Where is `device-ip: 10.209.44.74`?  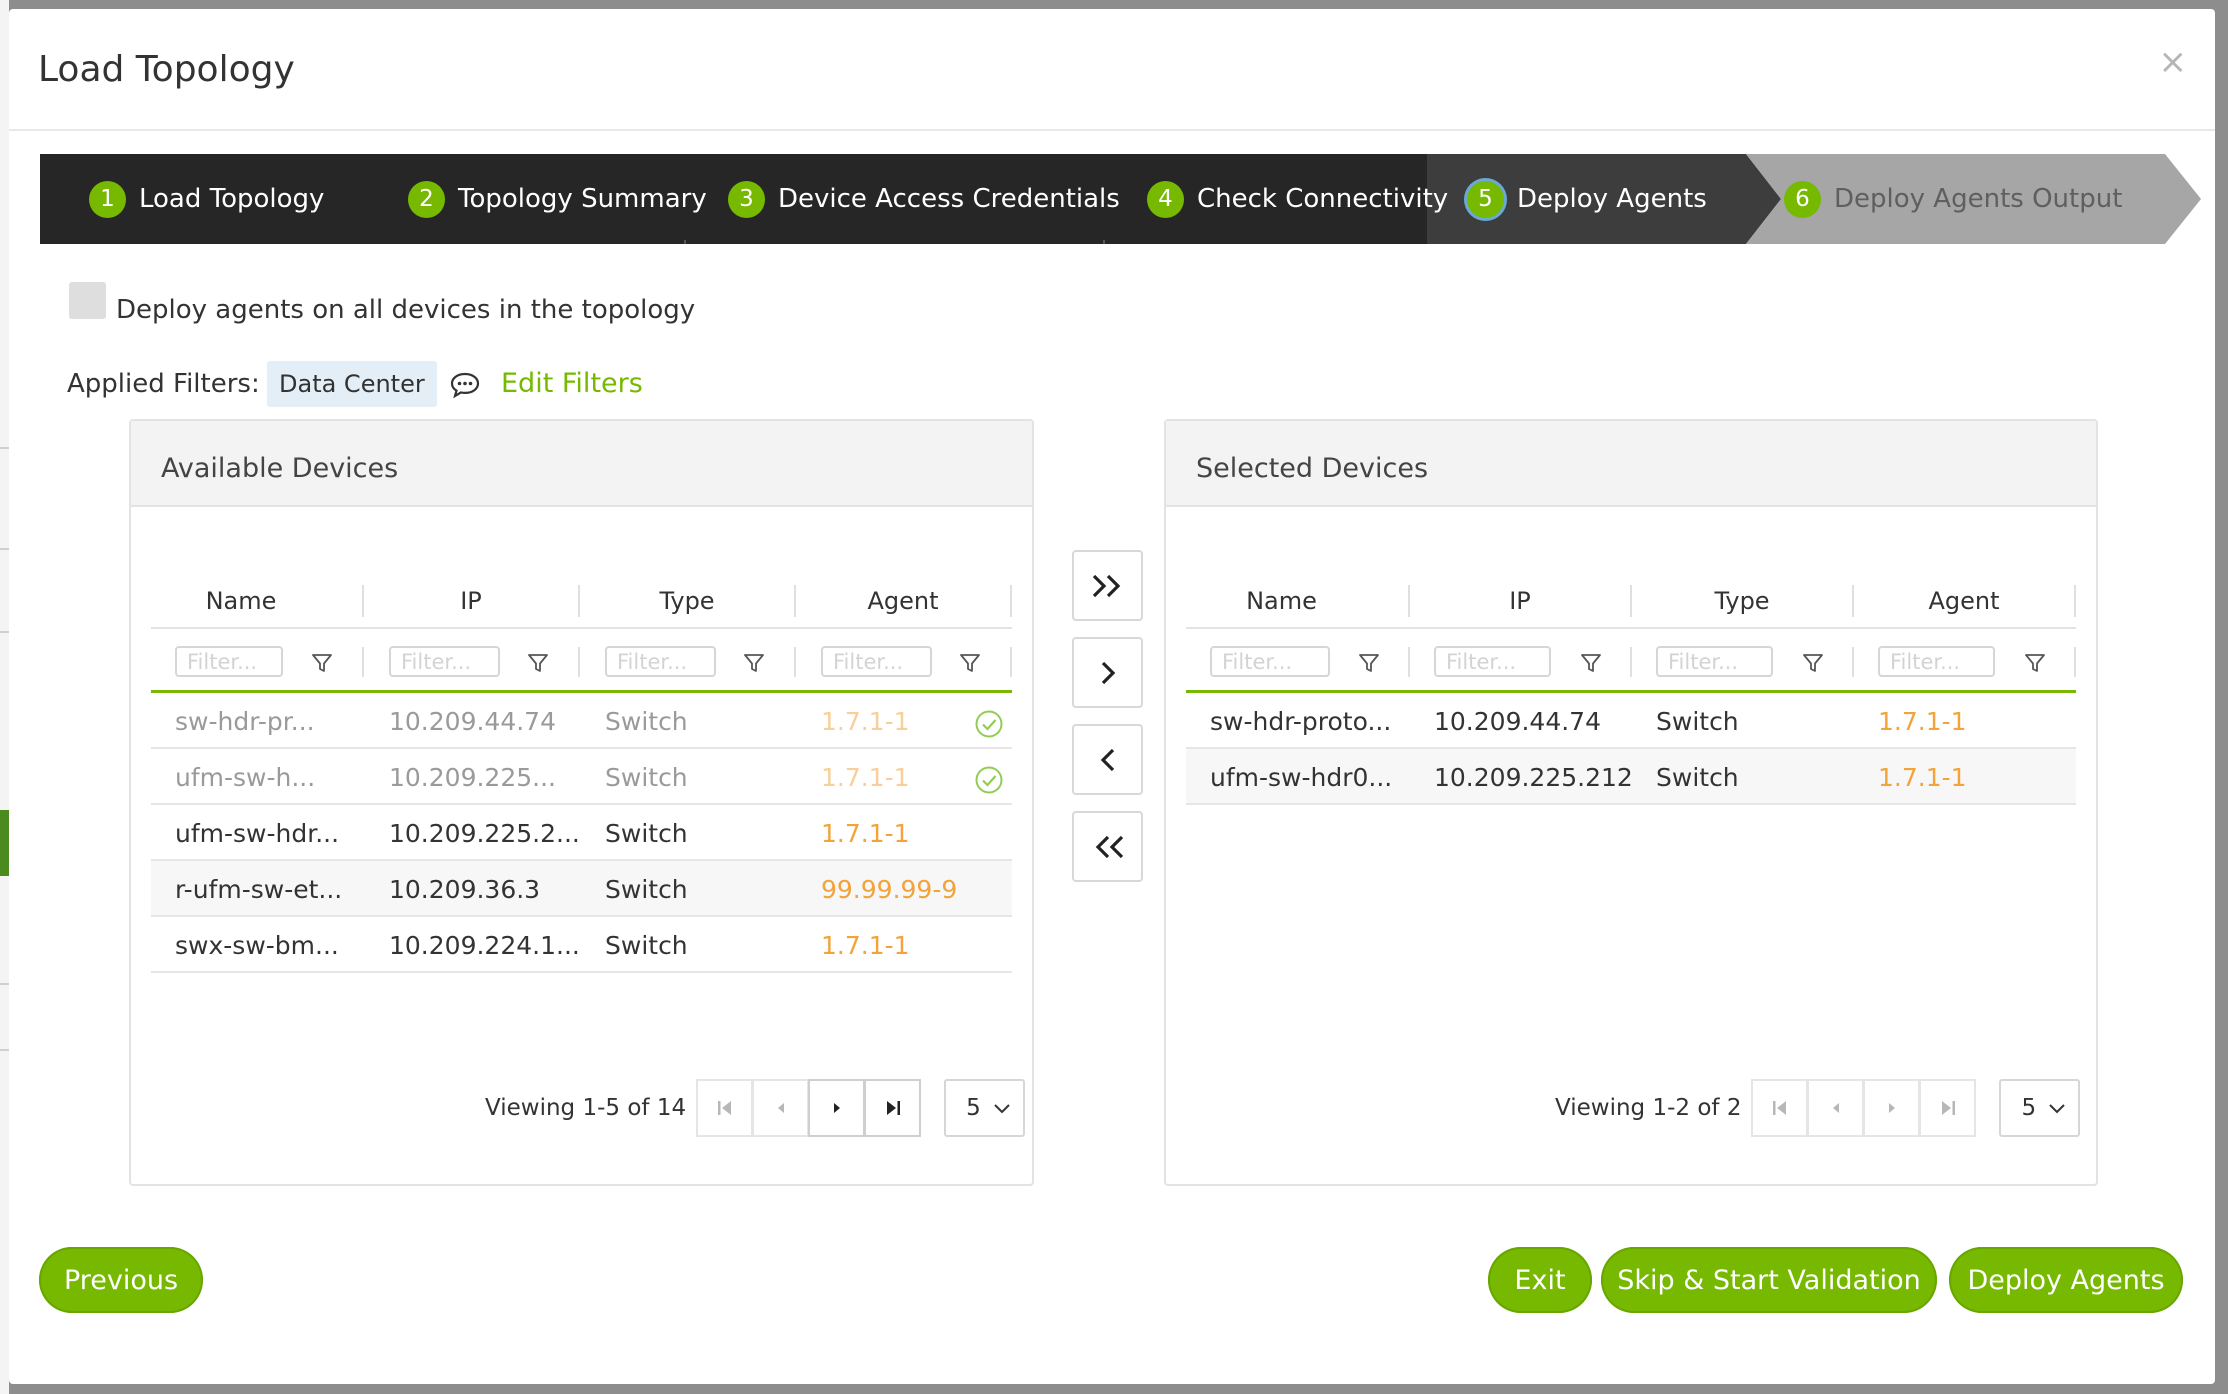 device-ip: 10.209.44.74 is located at coordinates (472, 721).